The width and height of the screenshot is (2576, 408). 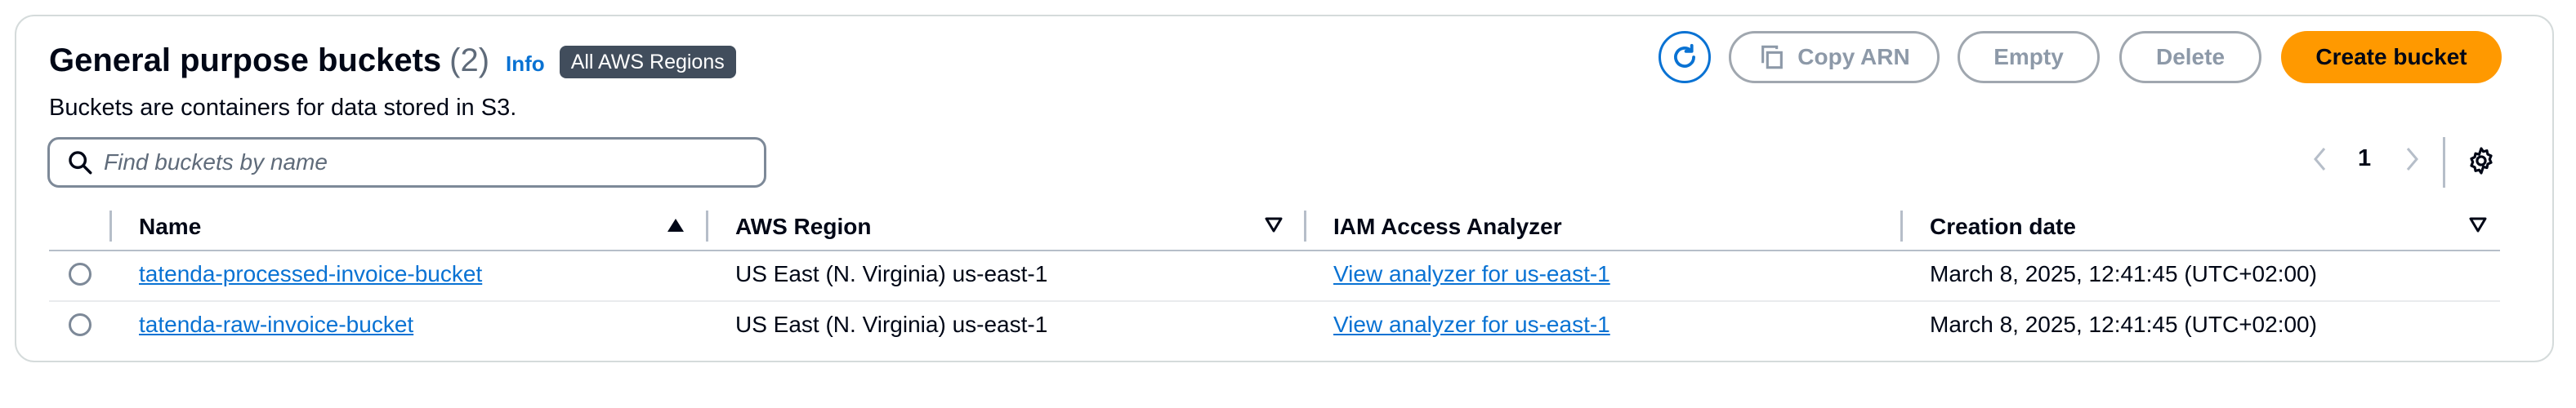 What do you see at coordinates (803, 227) in the screenshot?
I see `column-header-region: AWS Region` at bounding box center [803, 227].